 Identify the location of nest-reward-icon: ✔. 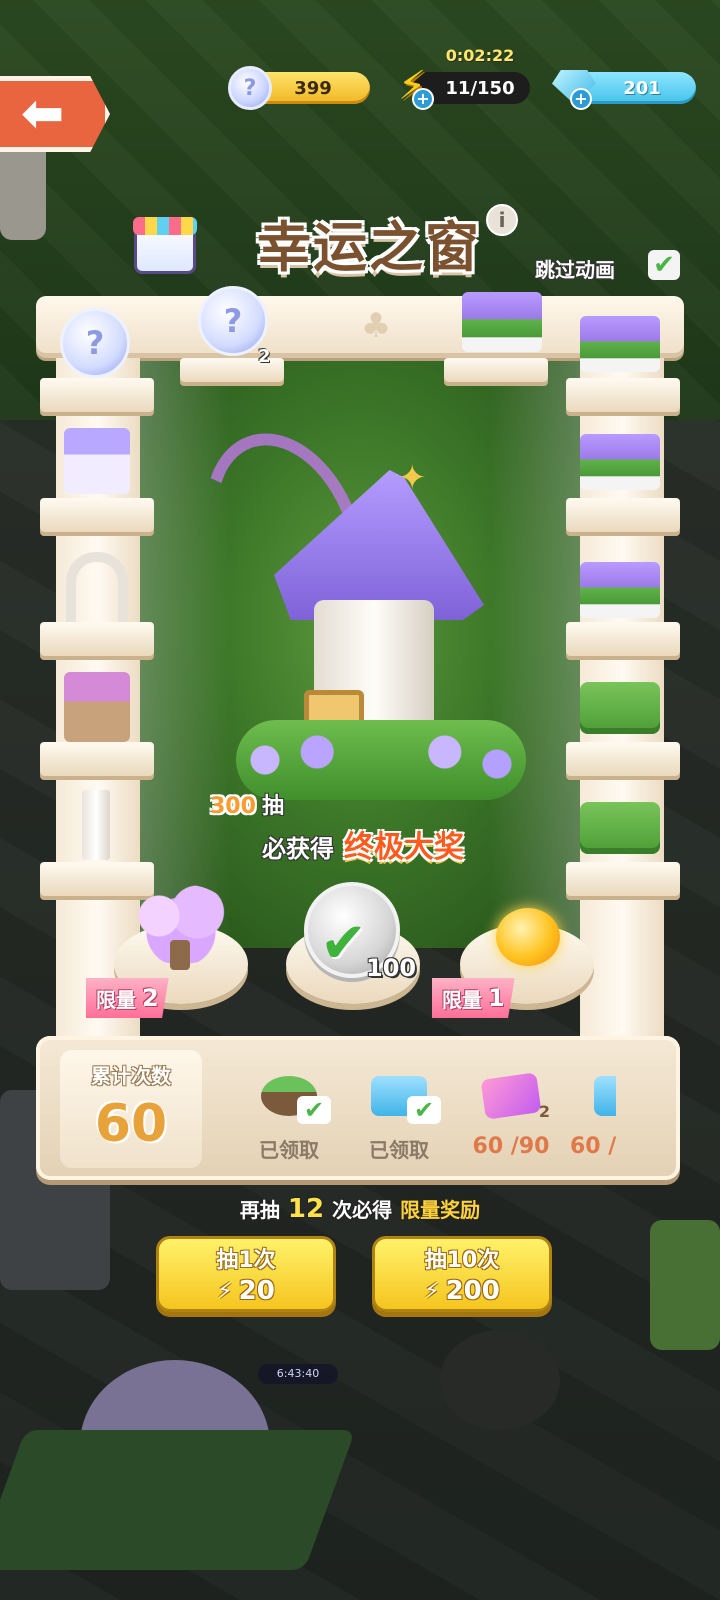
(296, 1100).